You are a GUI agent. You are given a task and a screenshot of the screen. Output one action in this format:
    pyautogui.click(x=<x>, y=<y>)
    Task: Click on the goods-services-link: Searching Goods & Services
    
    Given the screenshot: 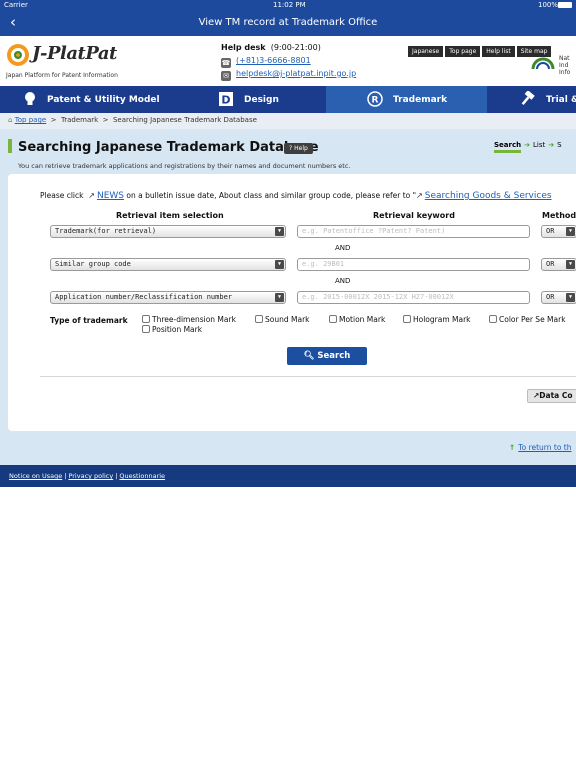 What is the action you would take?
    pyautogui.click(x=488, y=196)
    